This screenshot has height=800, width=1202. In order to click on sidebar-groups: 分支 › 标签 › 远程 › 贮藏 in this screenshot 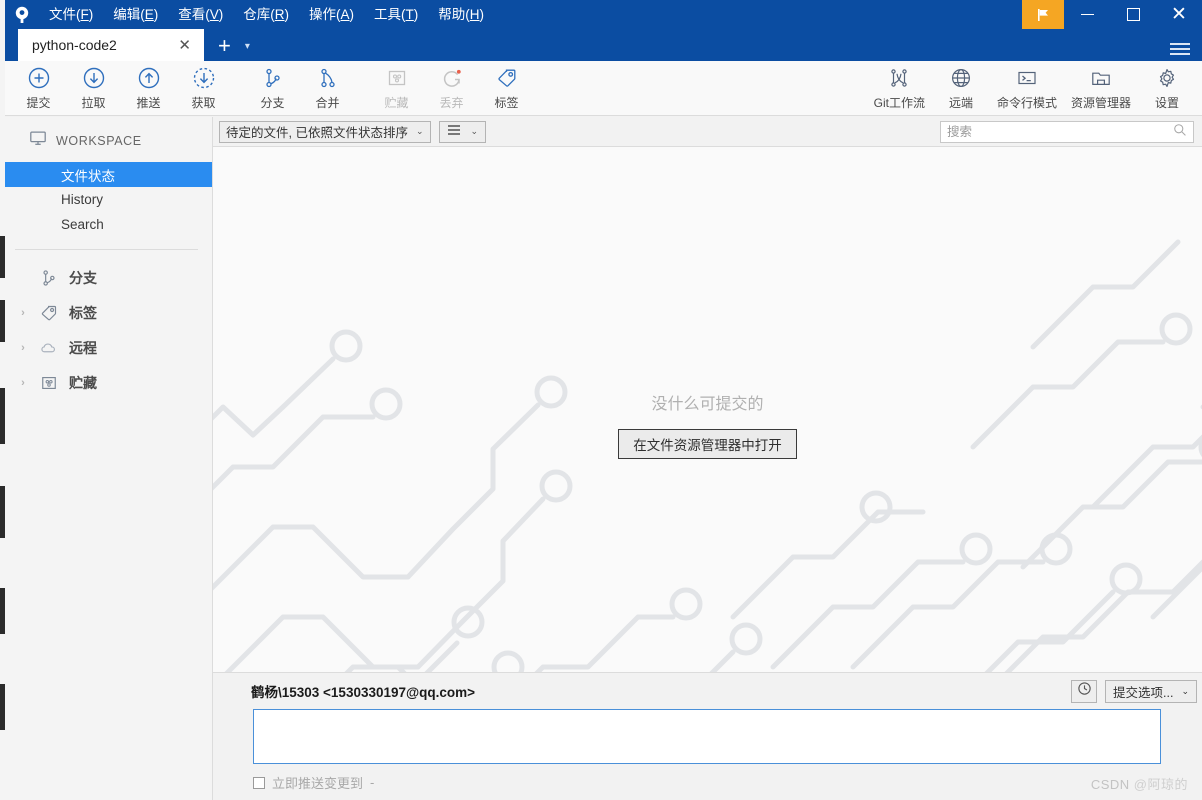, I will do `click(108, 330)`.